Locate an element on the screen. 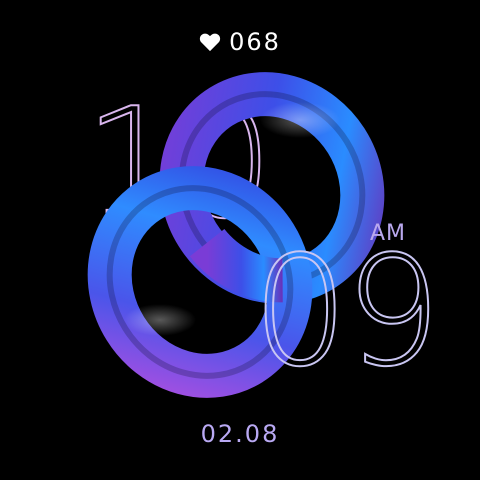 This screenshot has width=480, height=480. heart-rate-value: 068 is located at coordinates (255, 42).